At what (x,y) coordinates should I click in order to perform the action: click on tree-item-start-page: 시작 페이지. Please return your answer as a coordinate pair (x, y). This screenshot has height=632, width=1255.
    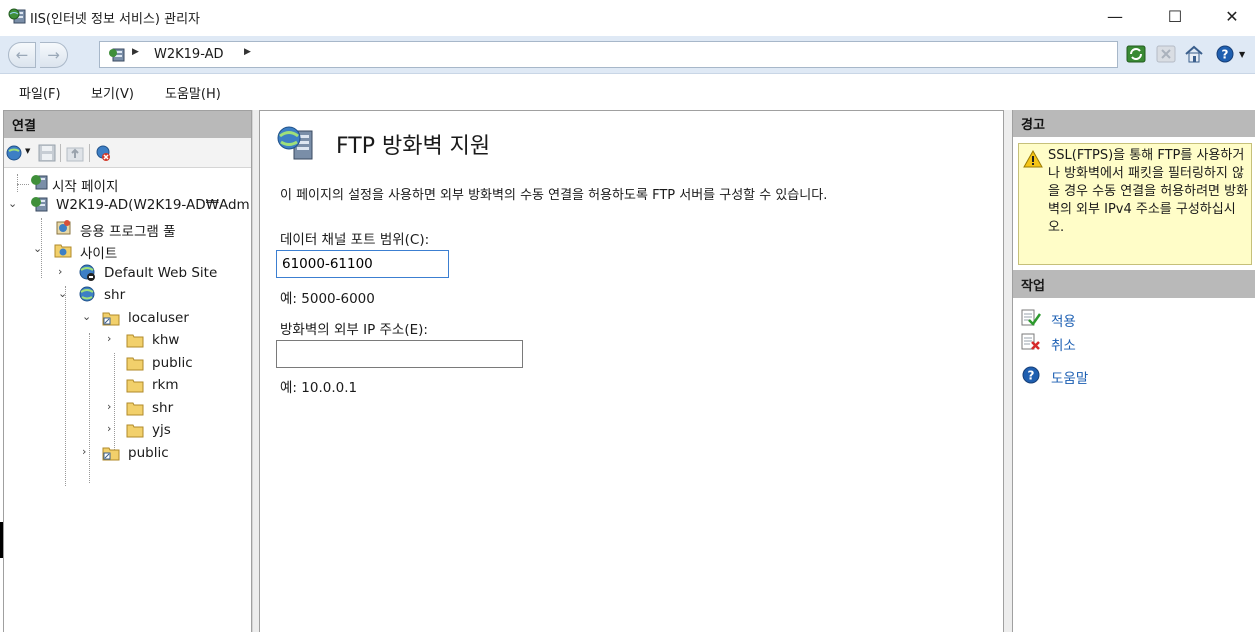
    Looking at the image, I should click on (126, 183).